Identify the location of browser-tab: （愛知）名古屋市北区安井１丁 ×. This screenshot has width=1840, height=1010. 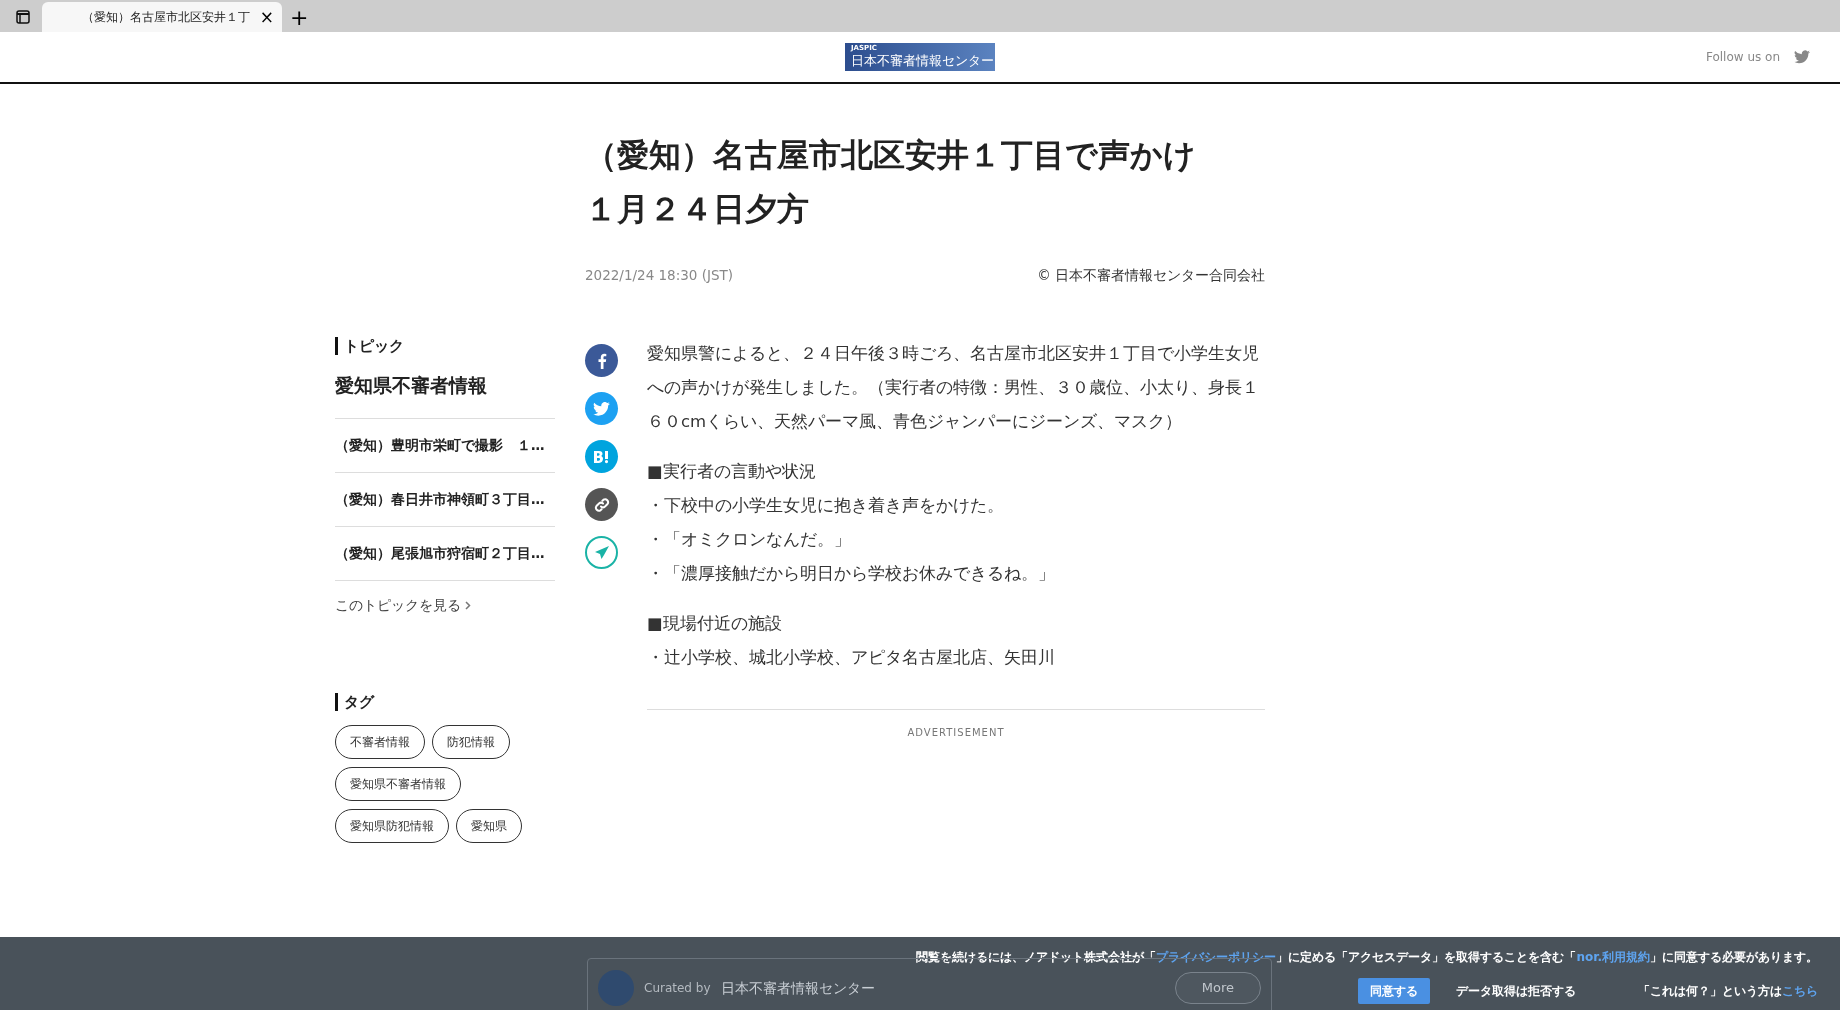
(162, 17).